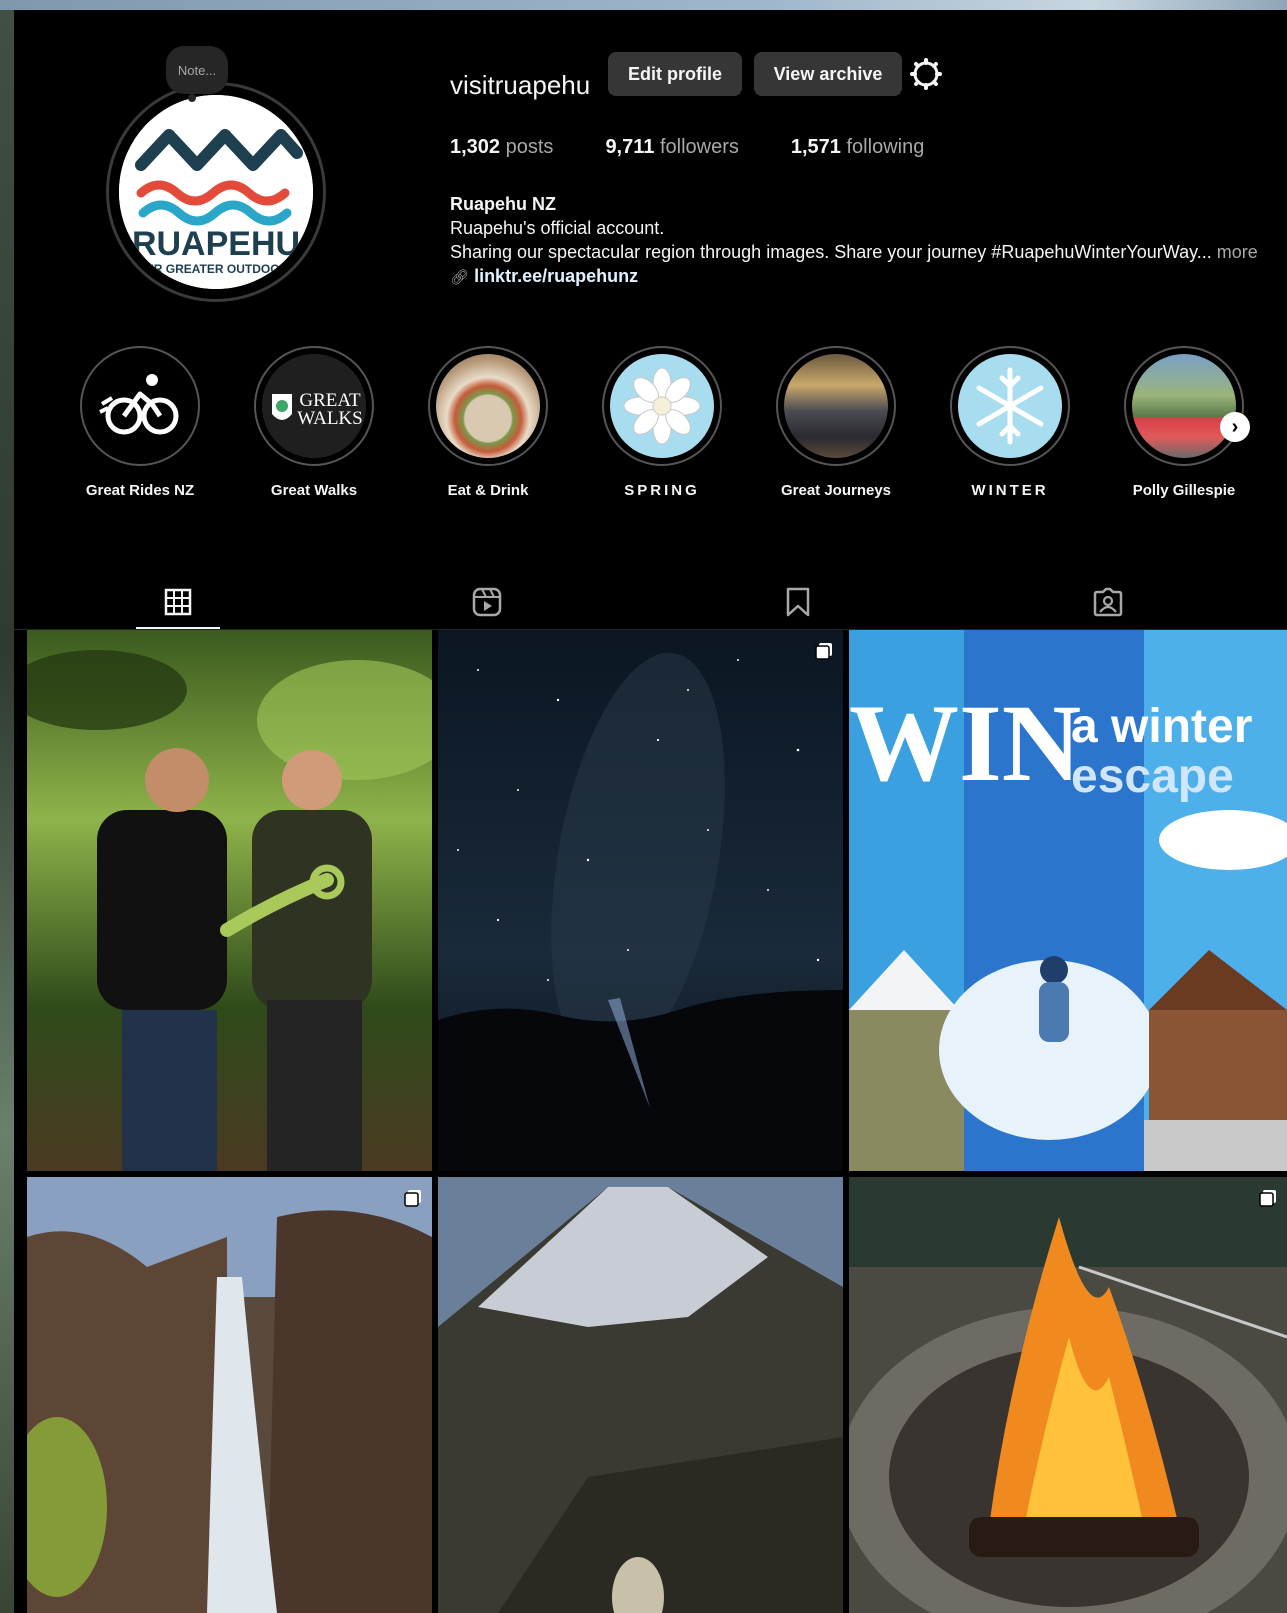  What do you see at coordinates (460, 277) in the screenshot?
I see `link-icon: 🔗︎` at bounding box center [460, 277].